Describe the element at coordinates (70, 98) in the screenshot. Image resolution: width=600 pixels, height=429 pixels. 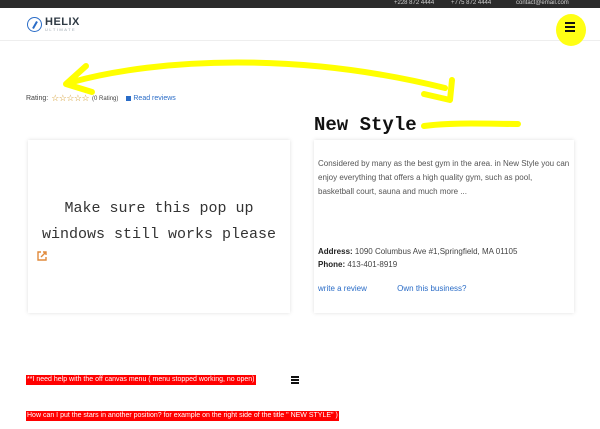
I see `rating-stars: ☆☆☆☆☆` at that location.